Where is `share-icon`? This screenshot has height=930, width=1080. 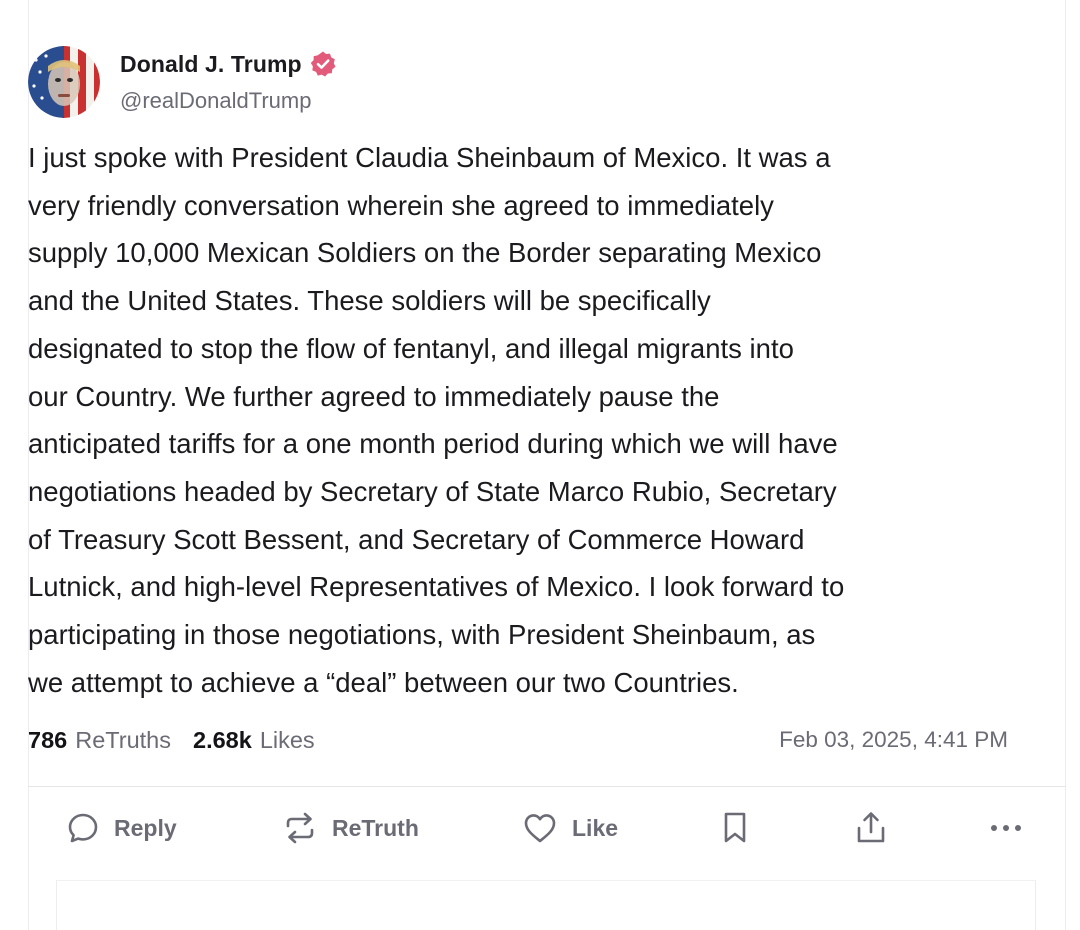
share-icon is located at coordinates (871, 828).